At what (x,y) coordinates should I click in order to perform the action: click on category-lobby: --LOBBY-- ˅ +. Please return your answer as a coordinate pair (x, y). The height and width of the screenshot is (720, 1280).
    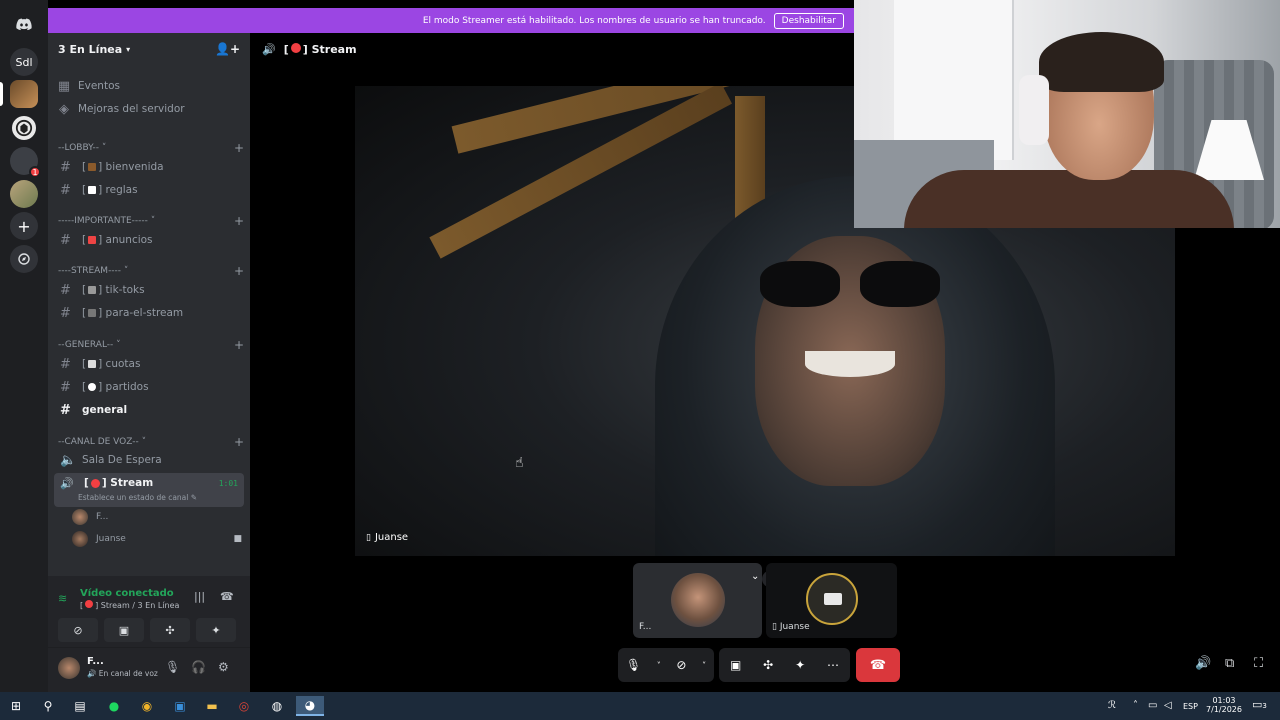
    Looking at the image, I should click on (151, 148).